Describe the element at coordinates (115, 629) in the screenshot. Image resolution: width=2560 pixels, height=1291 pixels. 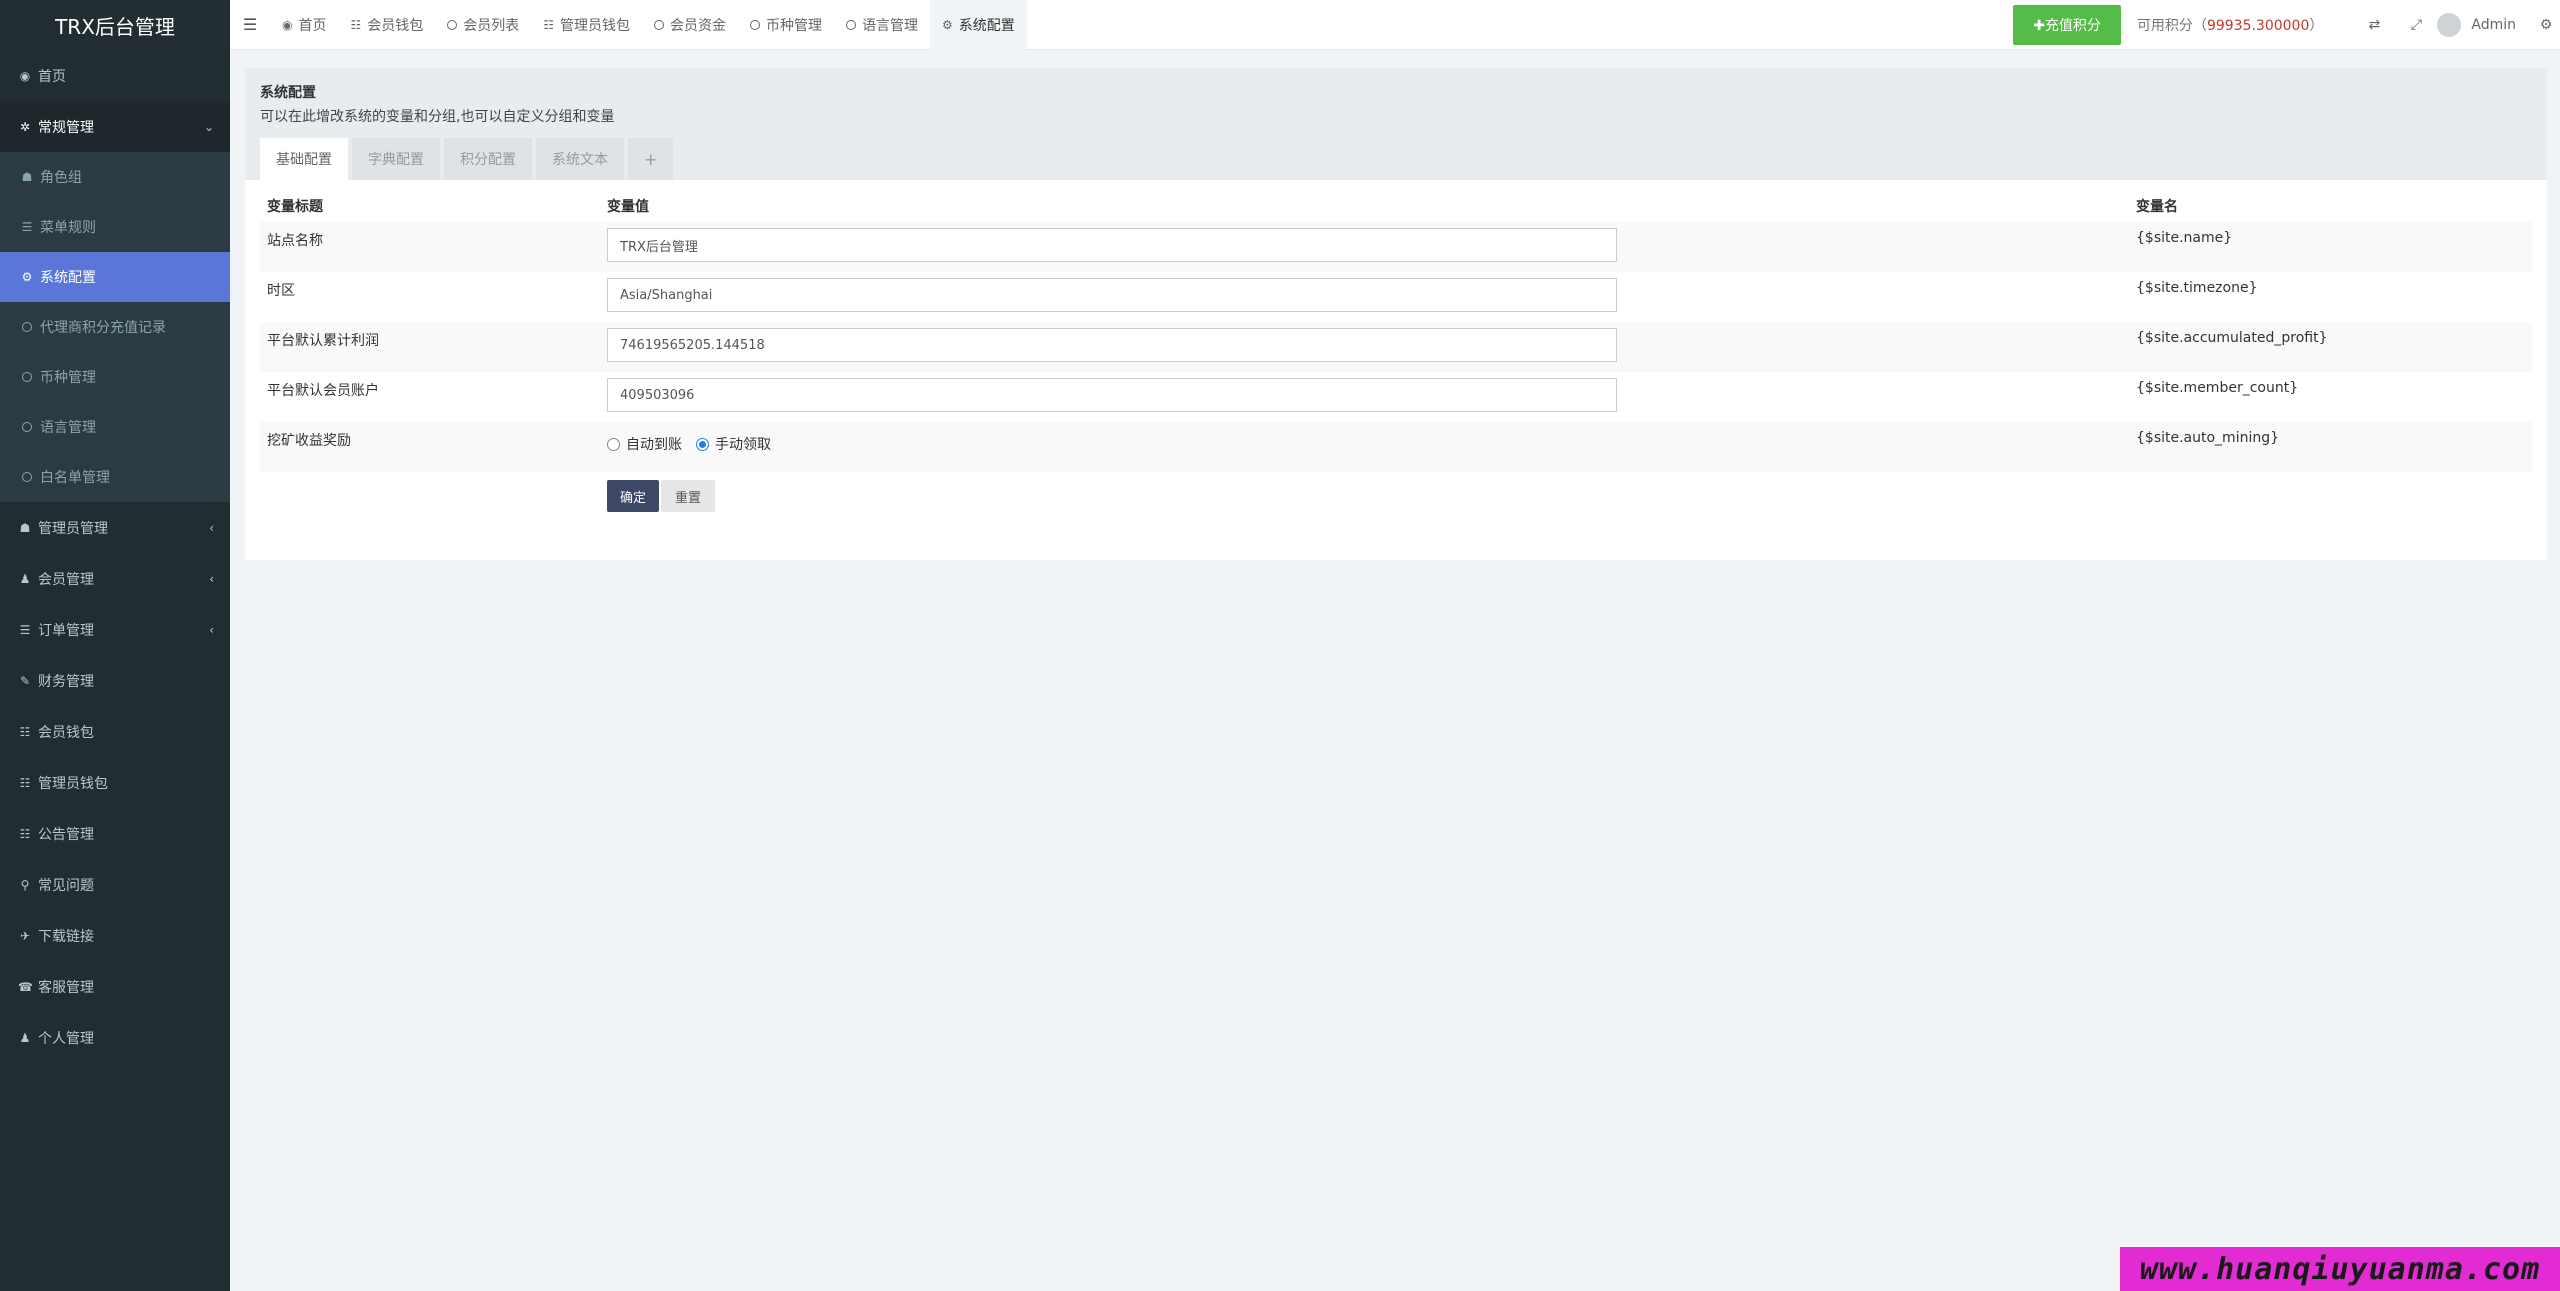
I see `sidebar-item-order-mgmt: ☰ 订单管理 ‹` at that location.